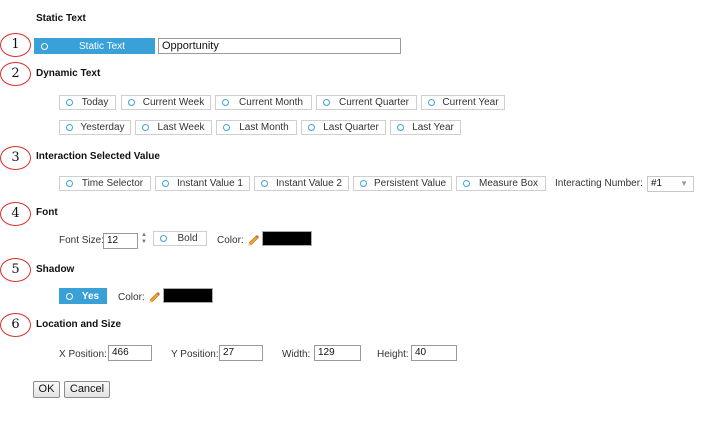 This screenshot has width=710, height=429. I want to click on section-title-location: Location and Size, so click(79, 324).